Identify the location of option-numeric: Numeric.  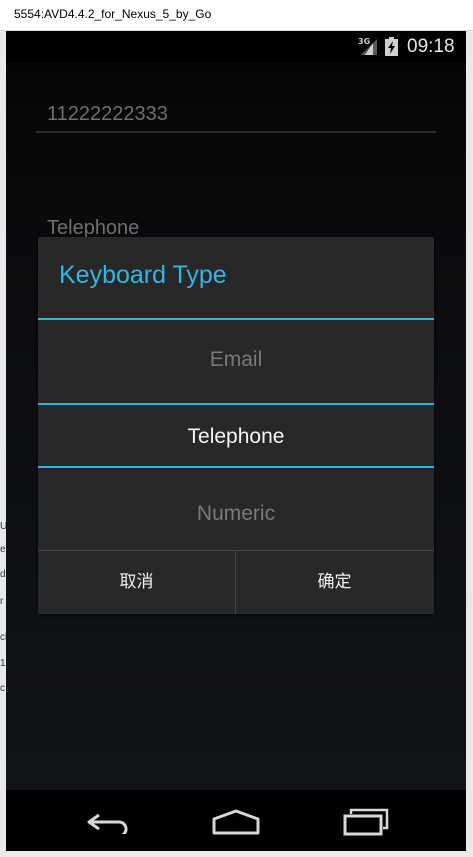
(236, 514).